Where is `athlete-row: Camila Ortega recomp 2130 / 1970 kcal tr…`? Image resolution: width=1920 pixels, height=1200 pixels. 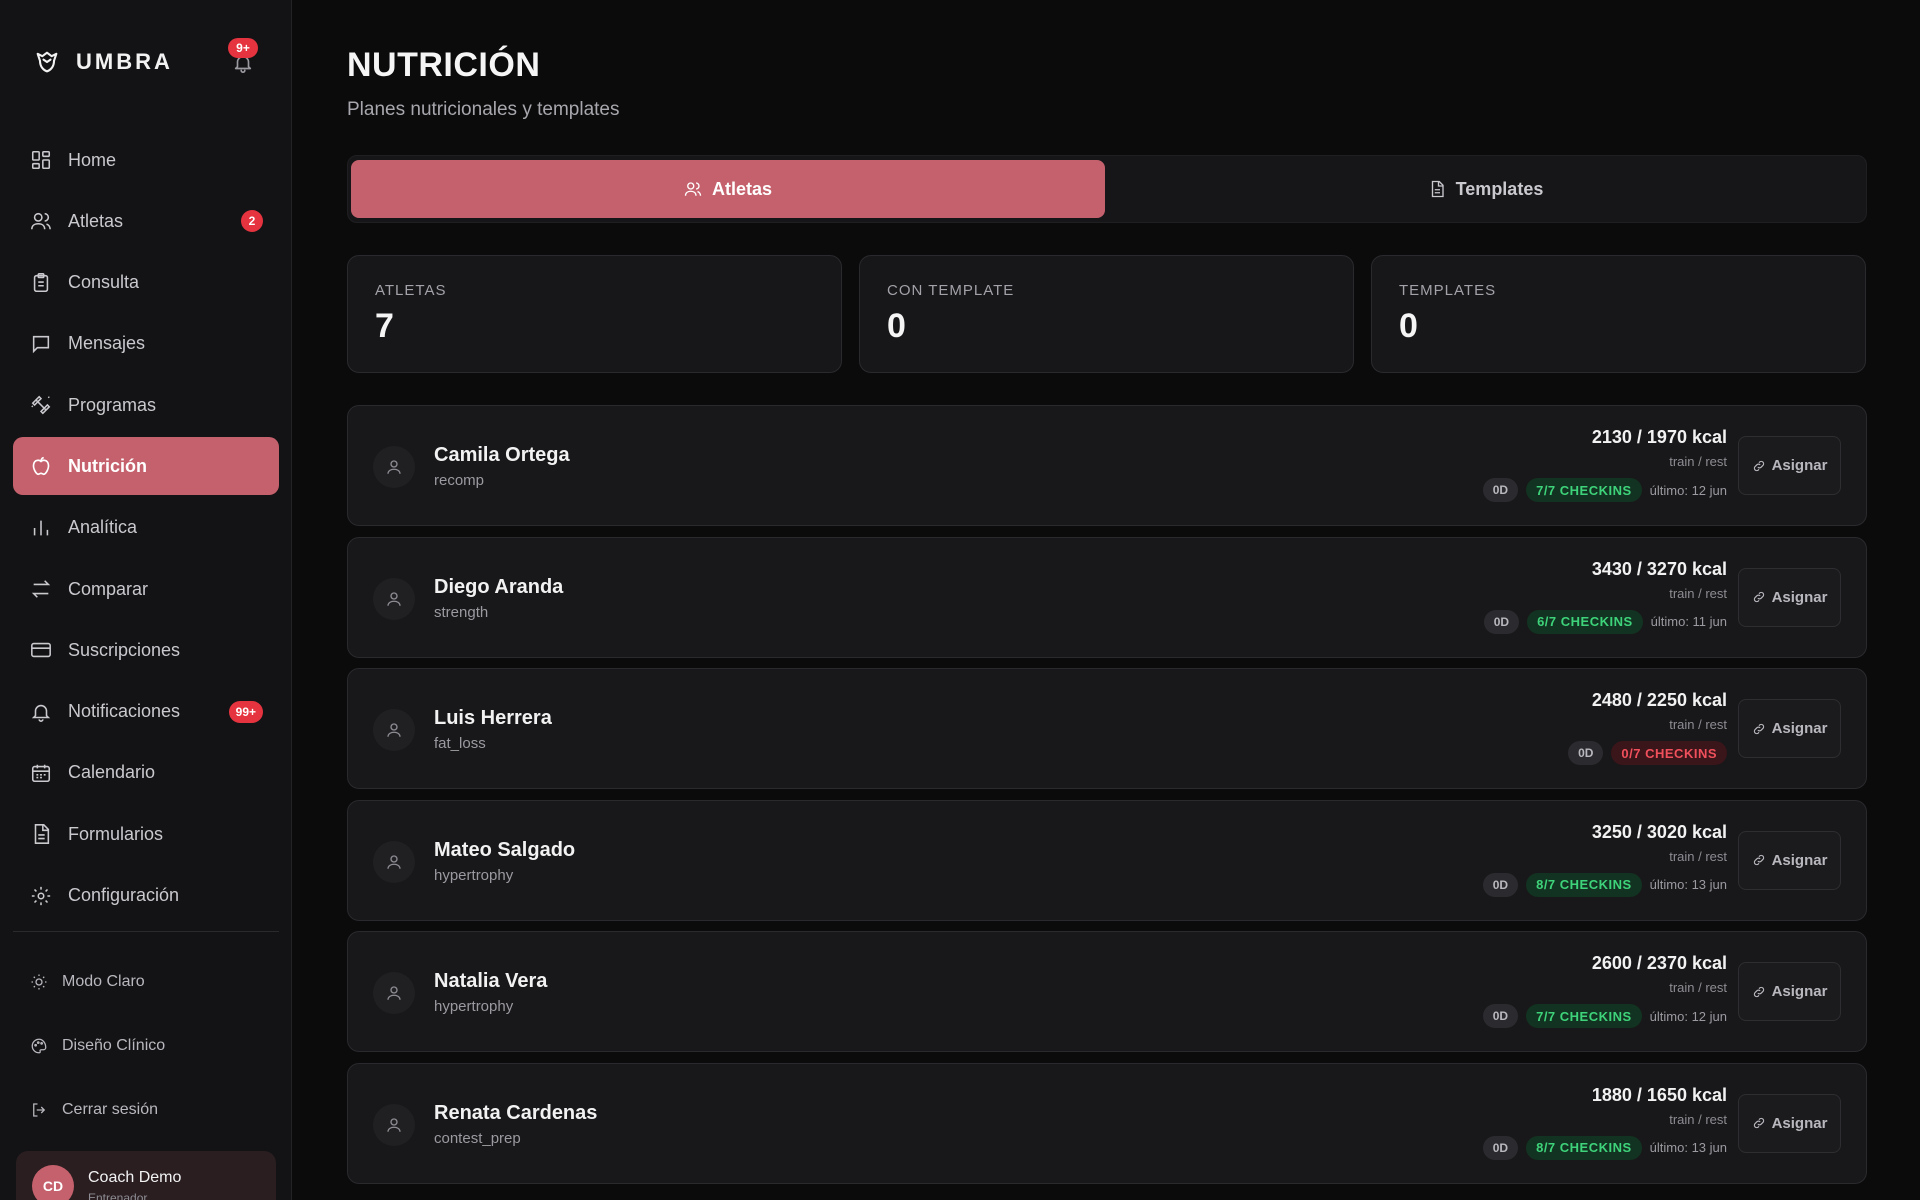 athlete-row: Camila Ortega recomp 2130 / 1970 kcal tr… is located at coordinates (1107, 465).